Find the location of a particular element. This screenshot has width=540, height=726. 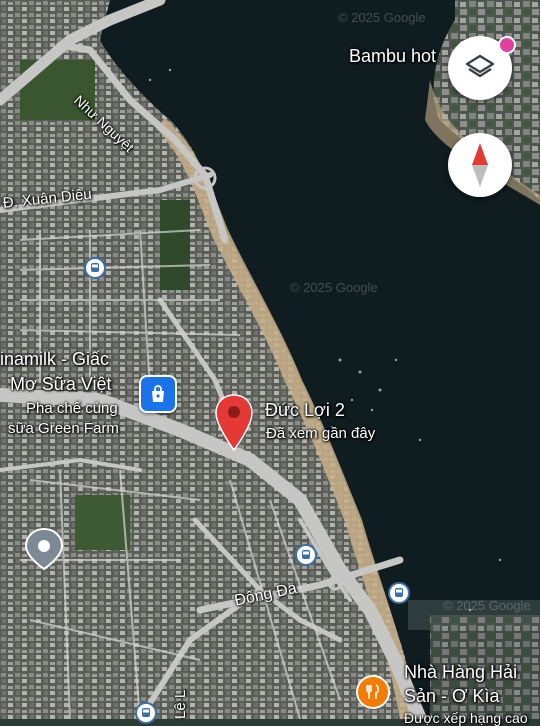

le-street-label: Lê L is located at coordinates (180, 704).